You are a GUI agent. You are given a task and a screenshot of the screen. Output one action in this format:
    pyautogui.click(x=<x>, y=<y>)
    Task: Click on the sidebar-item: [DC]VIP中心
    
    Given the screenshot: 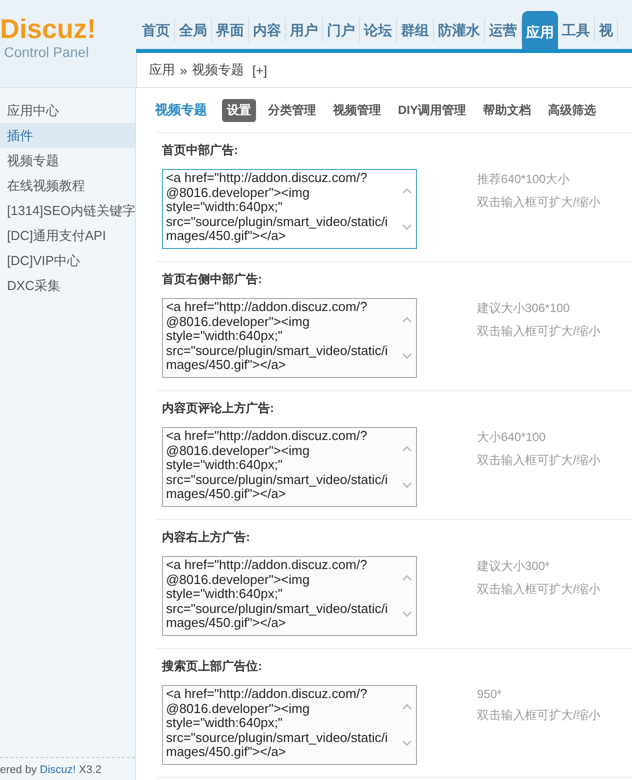 What is the action you would take?
    pyautogui.click(x=67, y=260)
    